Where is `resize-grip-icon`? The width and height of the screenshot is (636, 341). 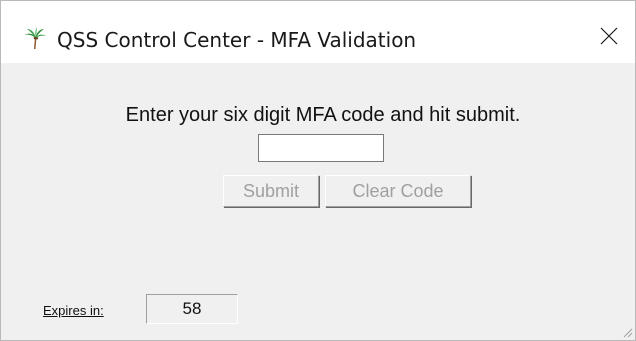 resize-grip-icon is located at coordinates (626, 331).